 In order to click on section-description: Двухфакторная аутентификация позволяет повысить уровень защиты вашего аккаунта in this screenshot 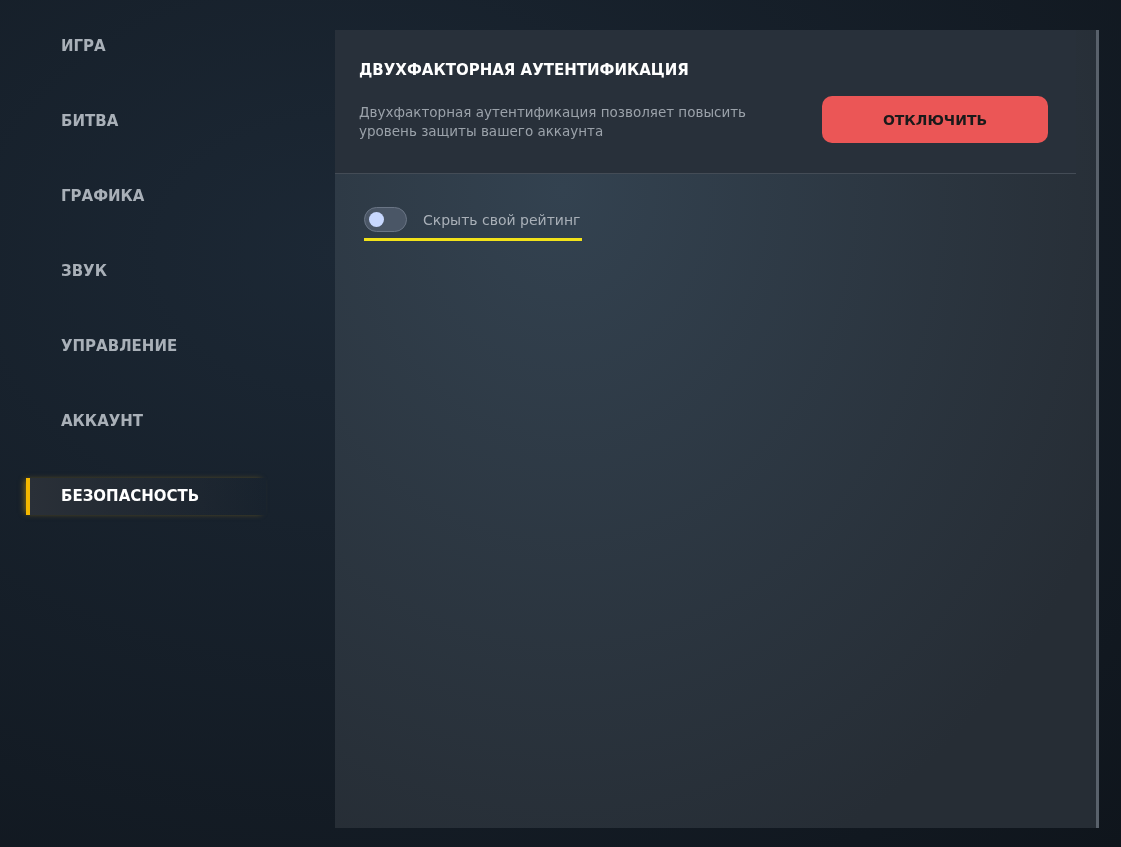, I will do `click(553, 121)`.